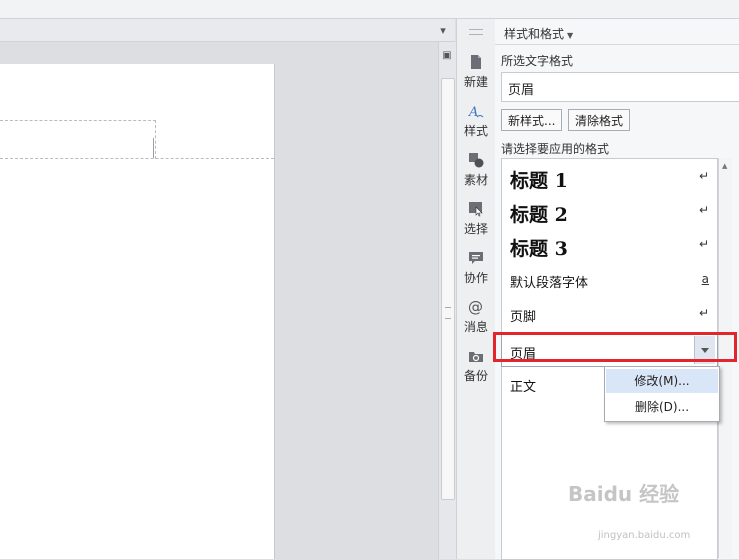  What do you see at coordinates (534, 34) in the screenshot?
I see `panel-title-text: 样式和格式` at bounding box center [534, 34].